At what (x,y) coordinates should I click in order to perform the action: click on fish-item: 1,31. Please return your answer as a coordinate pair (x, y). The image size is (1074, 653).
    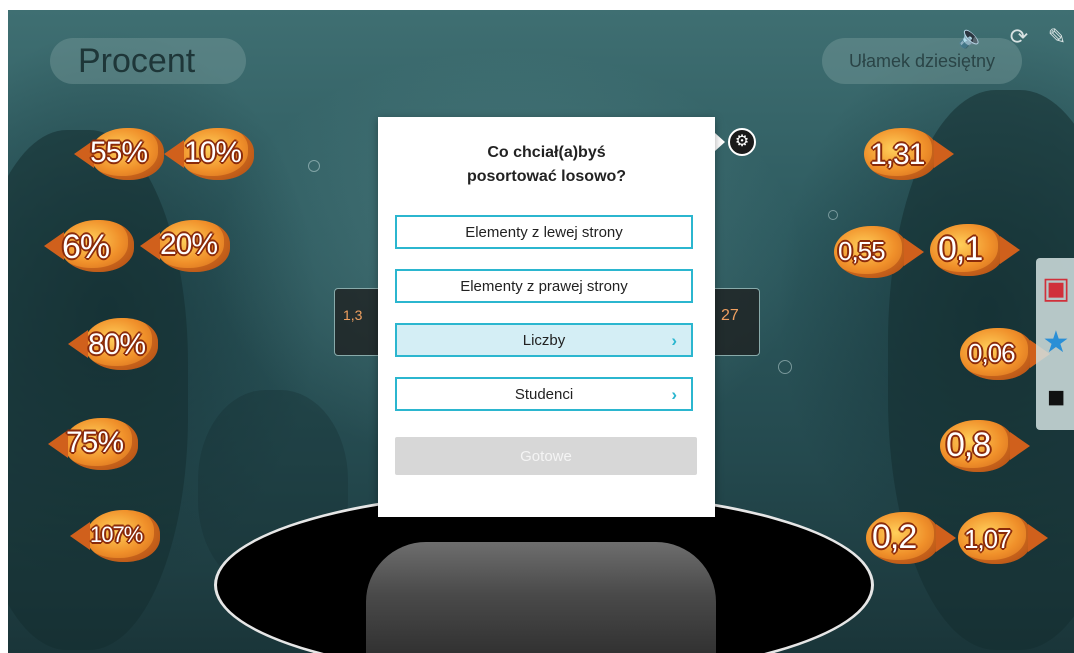
    Looking at the image, I should click on (909, 156).